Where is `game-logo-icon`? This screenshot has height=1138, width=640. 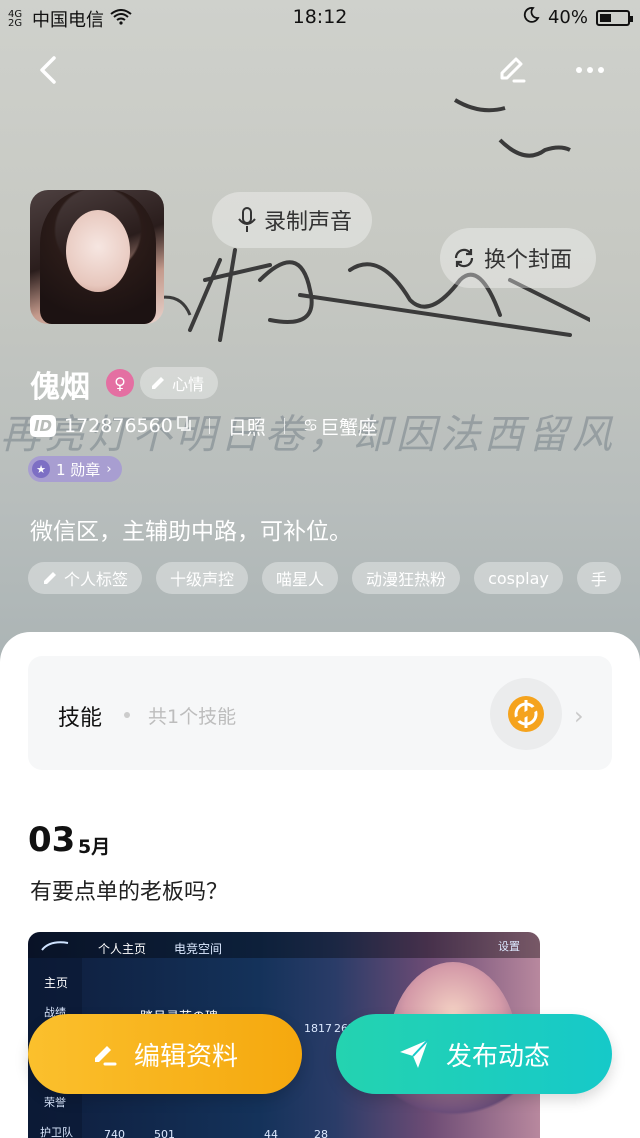 game-logo-icon is located at coordinates (55, 946).